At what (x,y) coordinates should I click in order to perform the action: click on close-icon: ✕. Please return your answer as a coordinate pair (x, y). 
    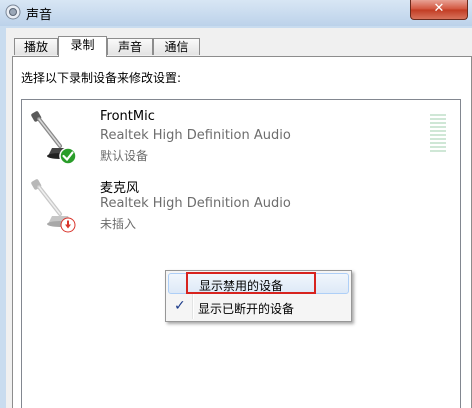
    Looking at the image, I should click on (439, 8).